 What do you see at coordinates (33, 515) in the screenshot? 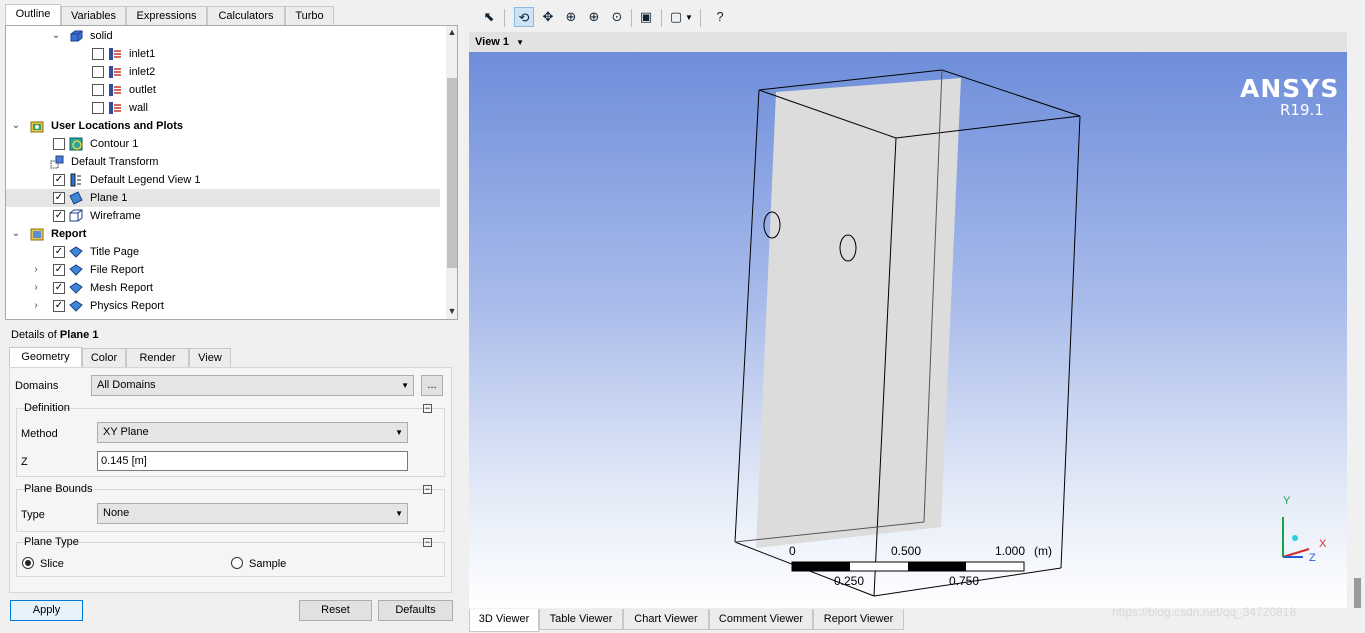
I see `type-label: Type` at bounding box center [33, 515].